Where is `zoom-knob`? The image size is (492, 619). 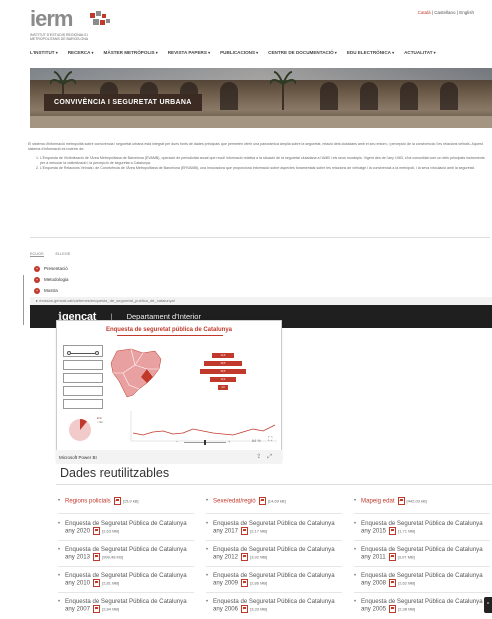 zoom-knob is located at coordinates (205, 442).